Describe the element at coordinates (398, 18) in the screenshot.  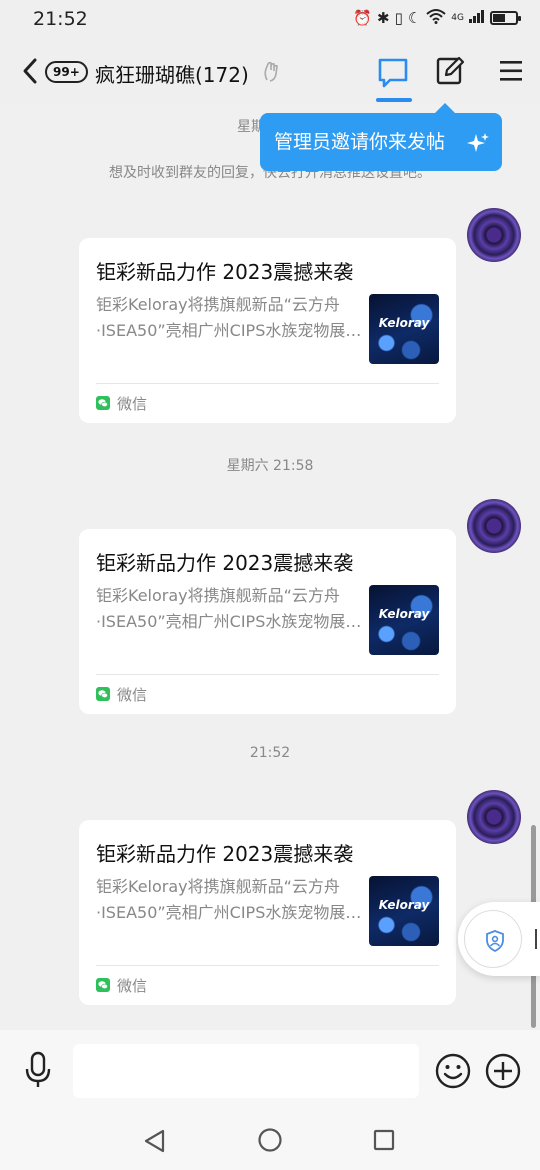
I see `vibrate-icon: ▯` at that location.